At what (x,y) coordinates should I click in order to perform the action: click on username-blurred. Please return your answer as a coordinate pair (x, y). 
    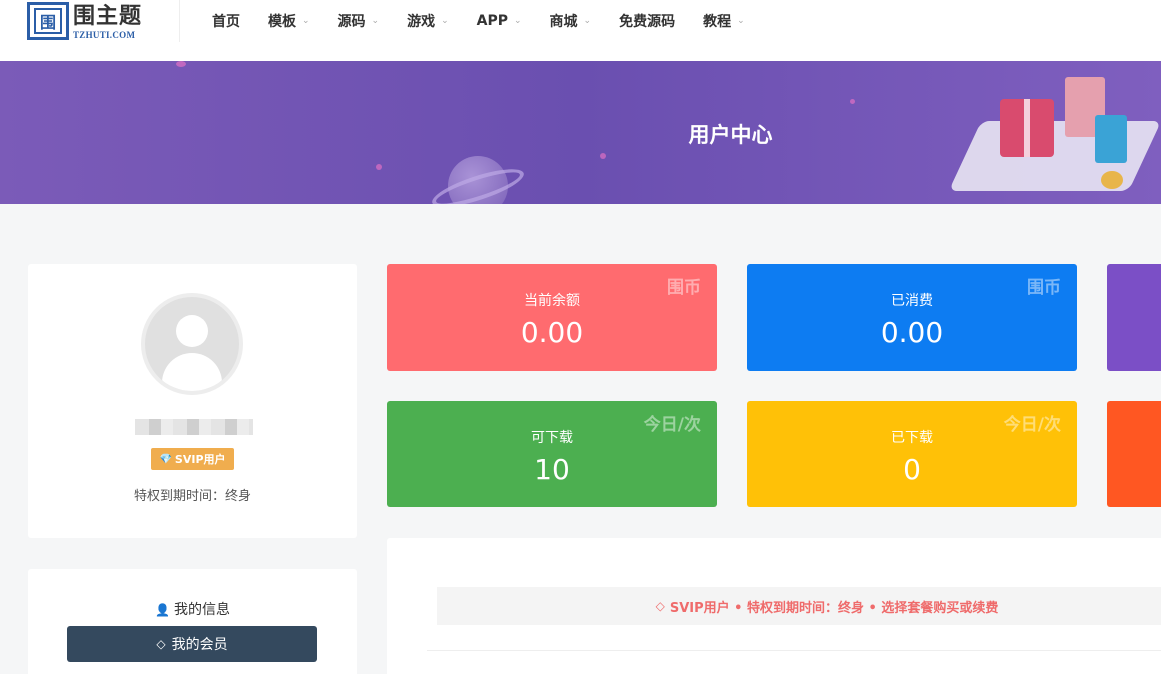
    Looking at the image, I should click on (194, 427).